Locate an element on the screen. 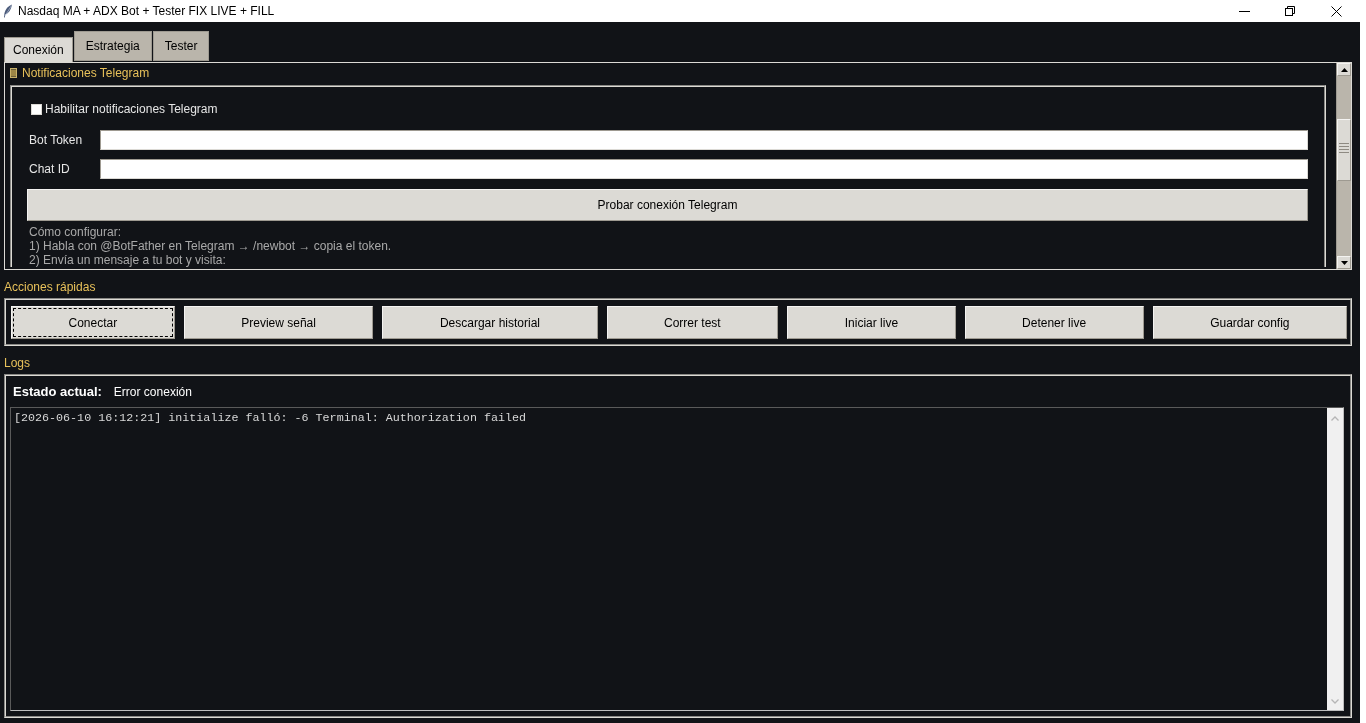 This screenshot has height=723, width=1366. close-icon is located at coordinates (1336, 11).